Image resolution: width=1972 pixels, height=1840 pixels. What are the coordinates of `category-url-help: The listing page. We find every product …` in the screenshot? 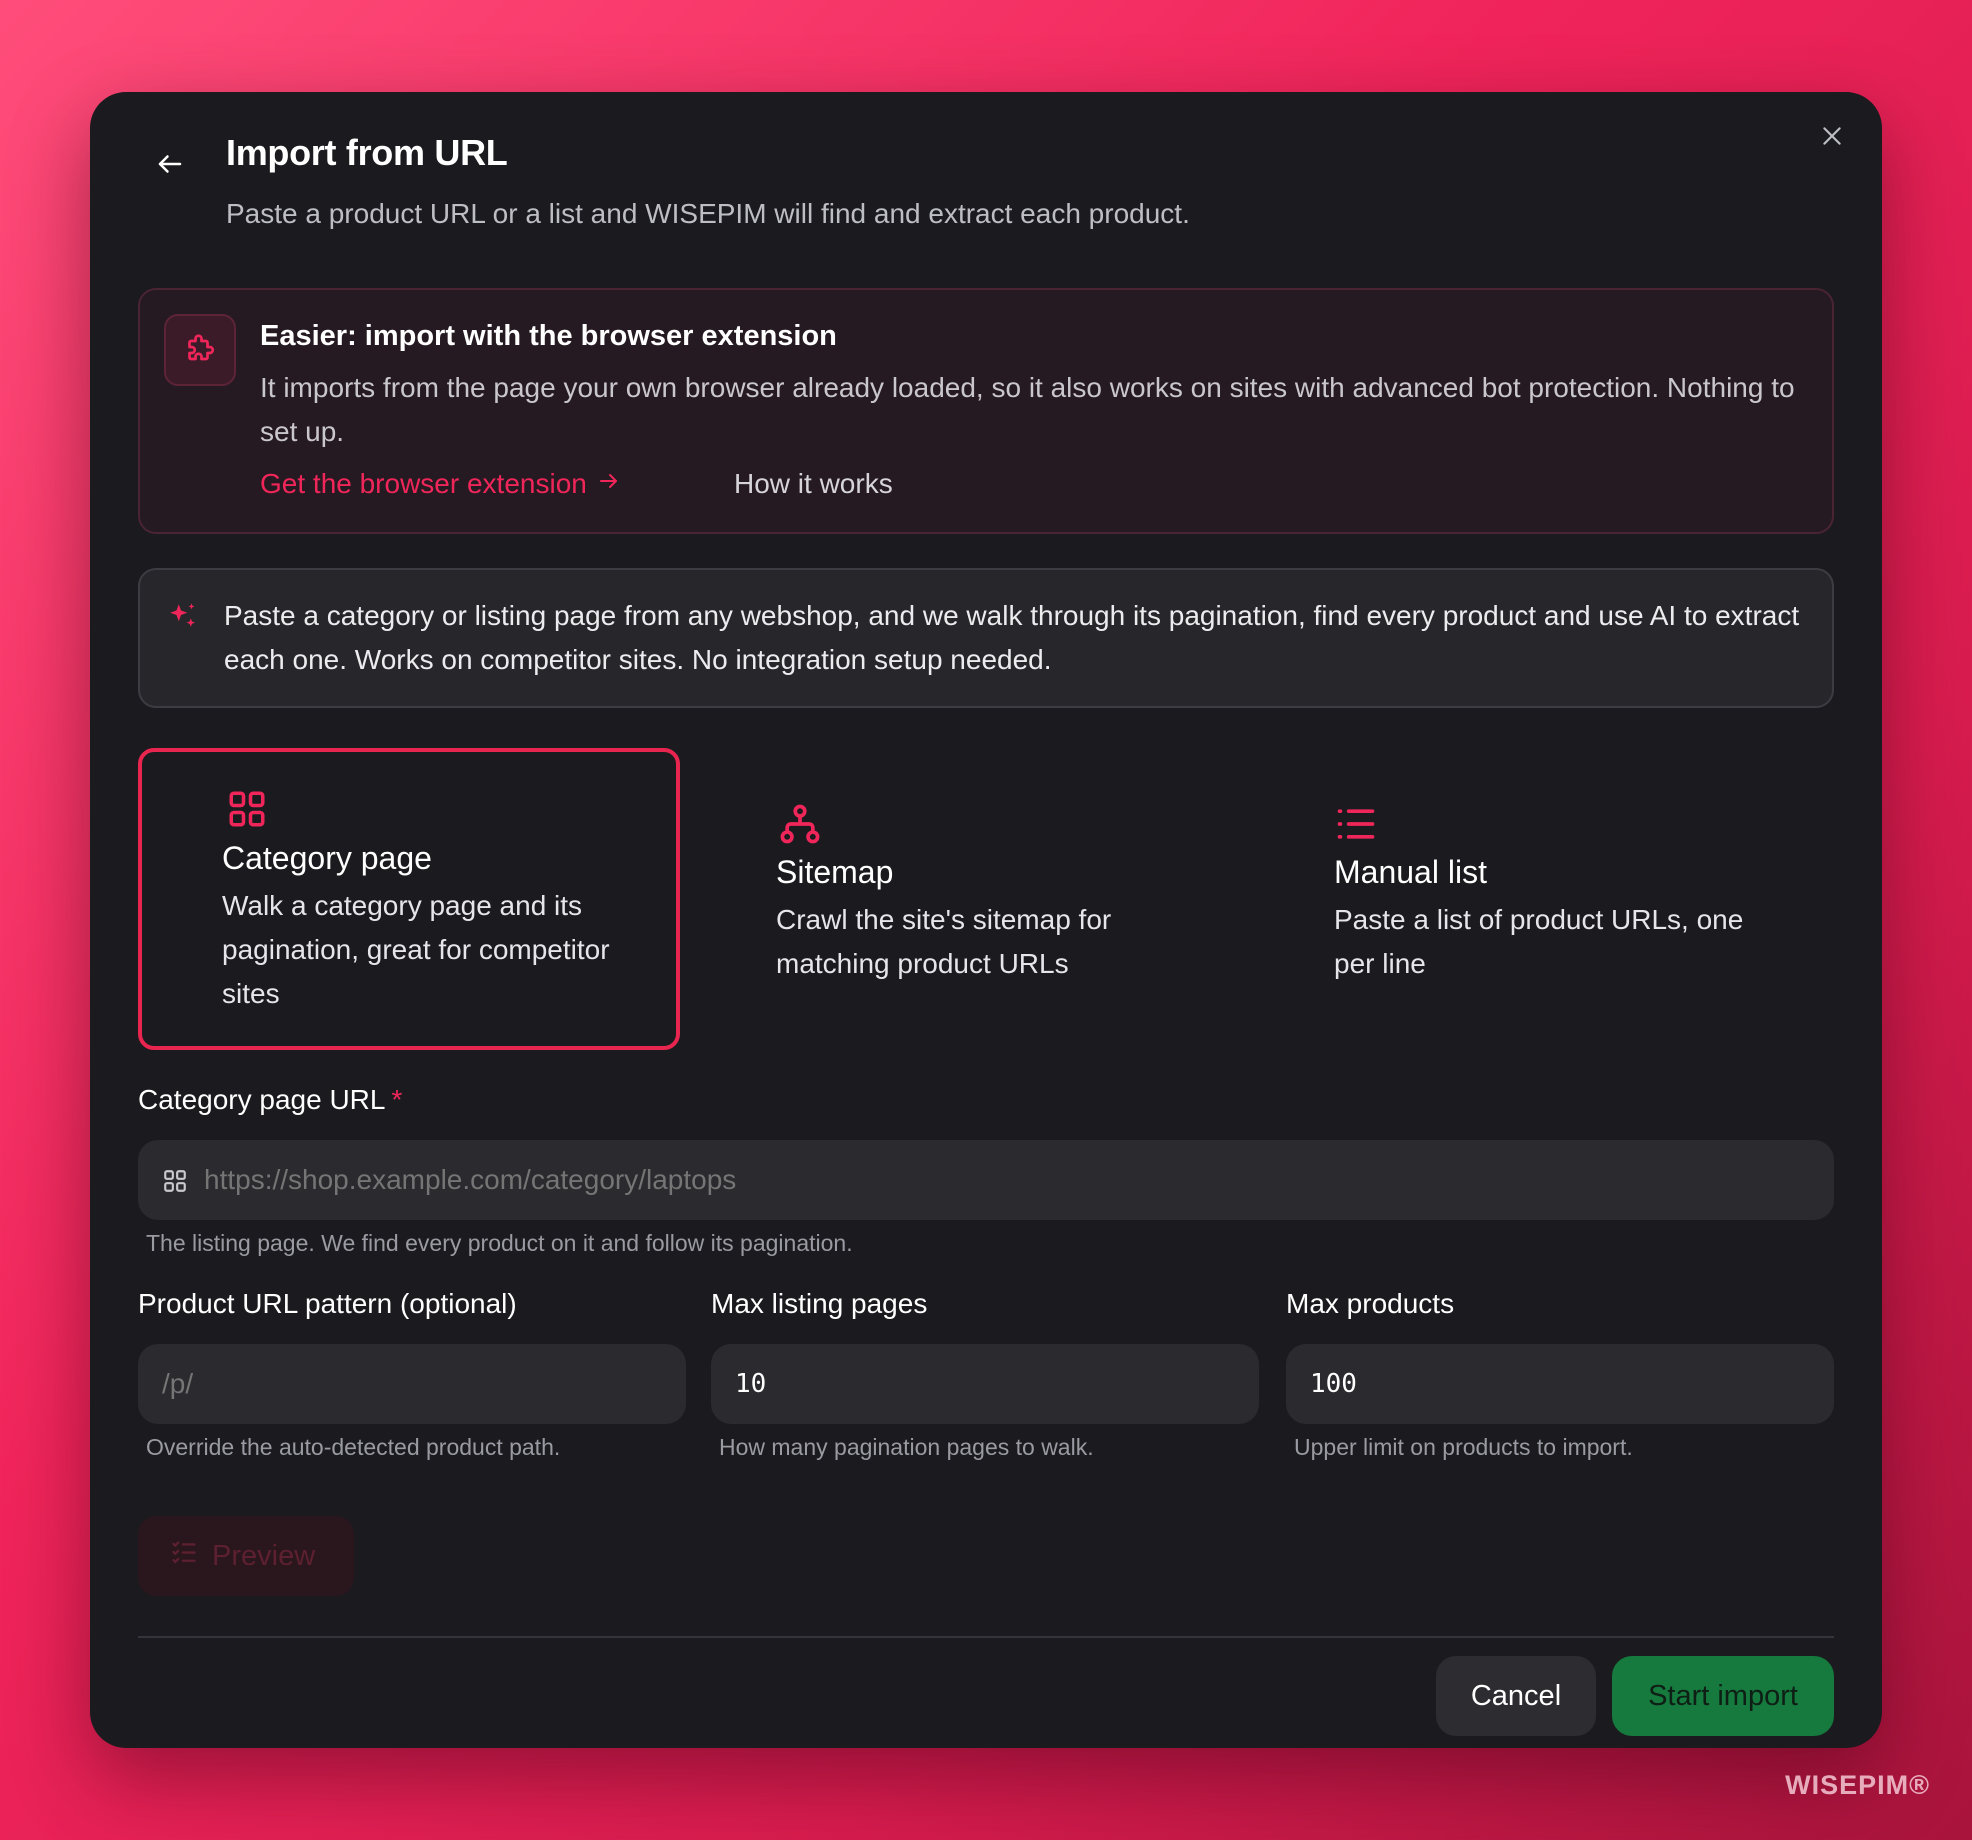 It's located at (499, 1243).